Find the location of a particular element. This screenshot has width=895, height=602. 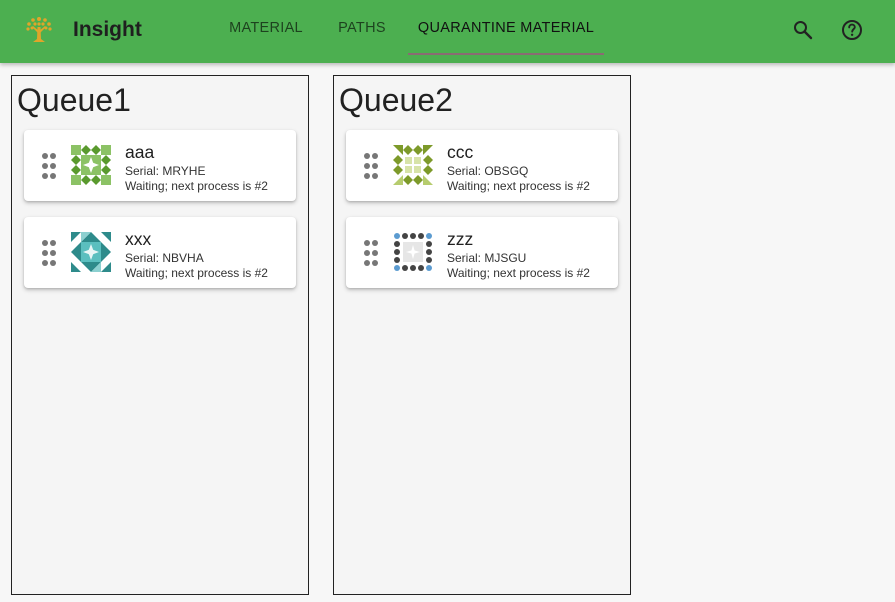

material-serial: Serial: MRYHE is located at coordinates (165, 171).